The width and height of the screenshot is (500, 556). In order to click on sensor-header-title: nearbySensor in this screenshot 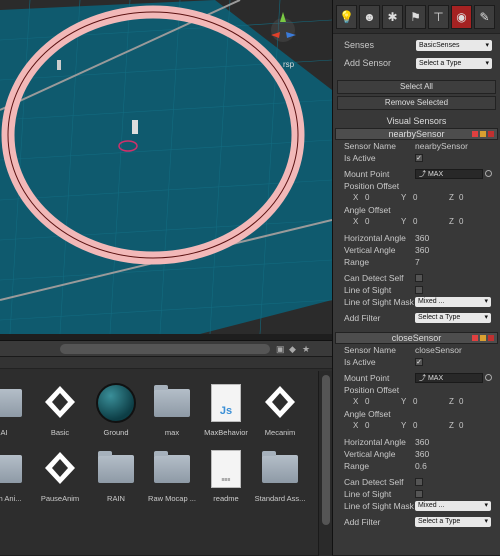, I will do `click(416, 134)`.